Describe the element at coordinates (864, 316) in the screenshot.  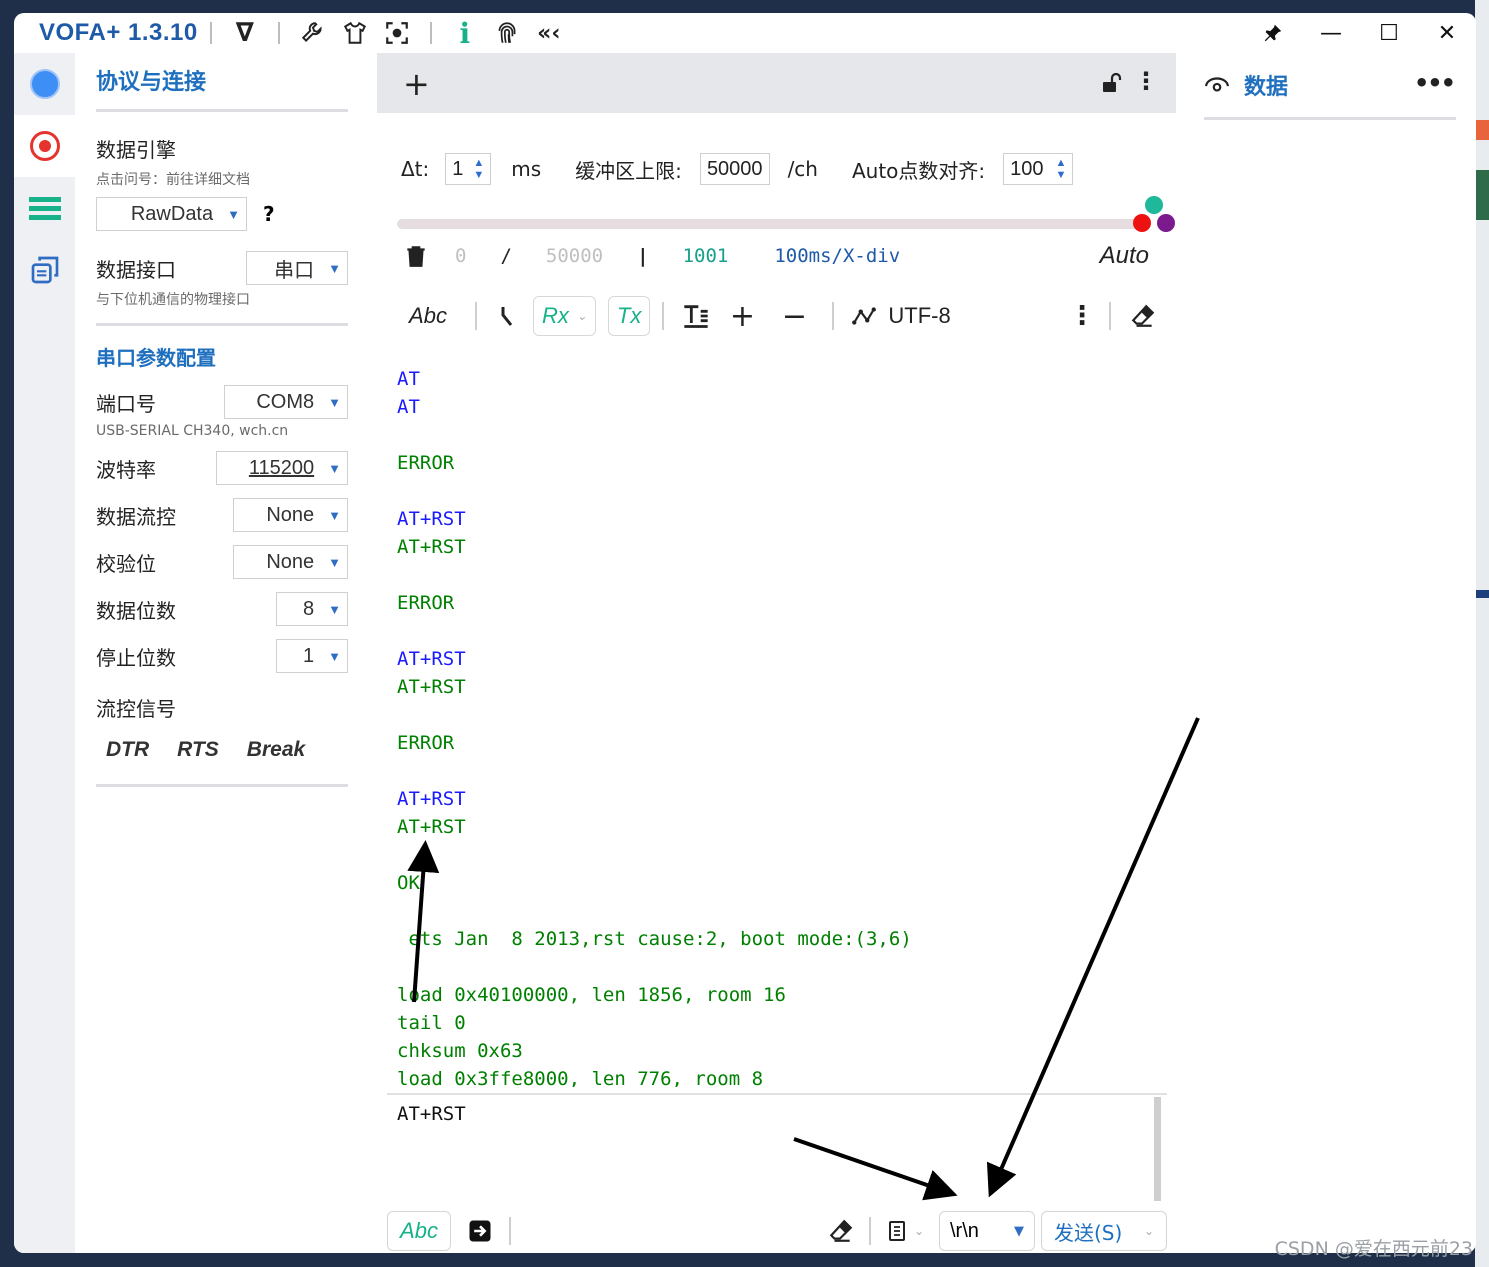
I see `wave-nodes-icon` at that location.